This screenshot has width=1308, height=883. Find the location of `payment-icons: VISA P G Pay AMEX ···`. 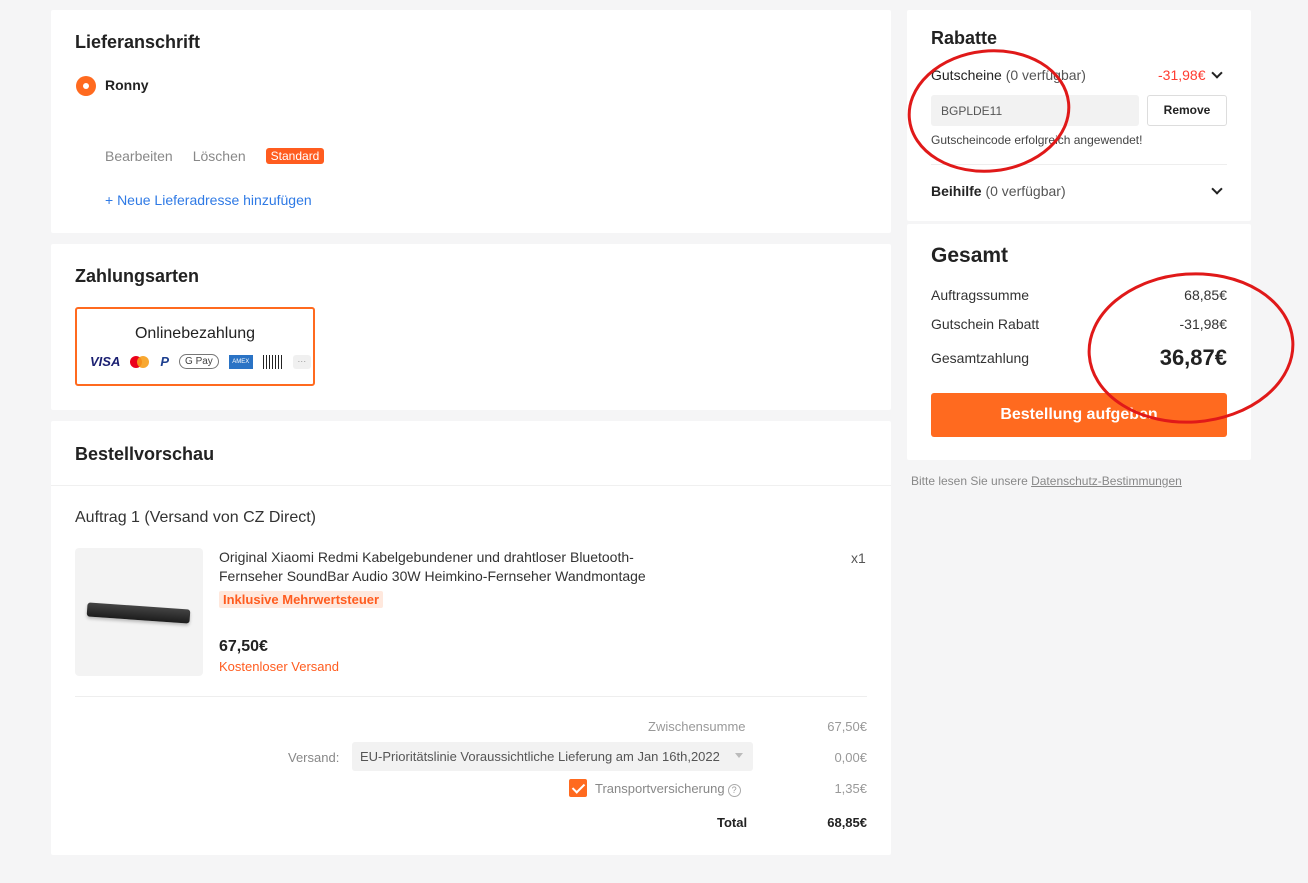

payment-icons: VISA P G Pay AMEX ··· is located at coordinates (200, 361).